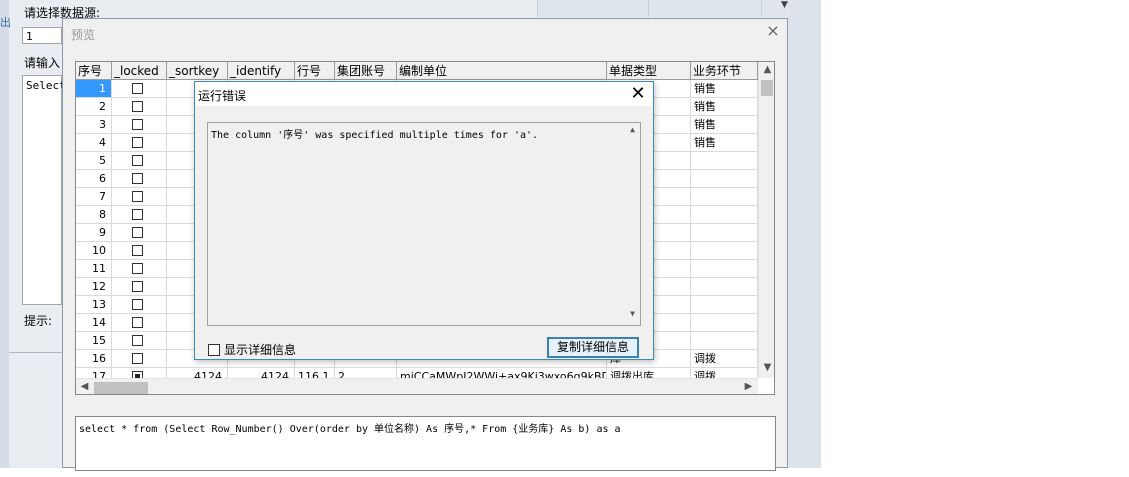 The image size is (1129, 477). I want to click on vertical-scrollbar: ▲ ▼, so click(766, 220).